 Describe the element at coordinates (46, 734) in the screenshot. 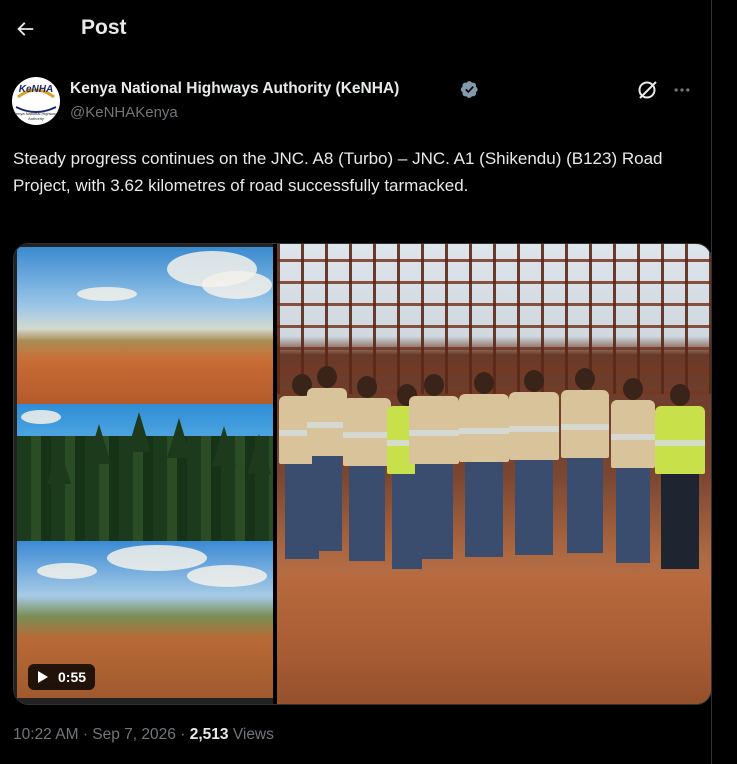

I see `post-time: 10:22 AM` at that location.